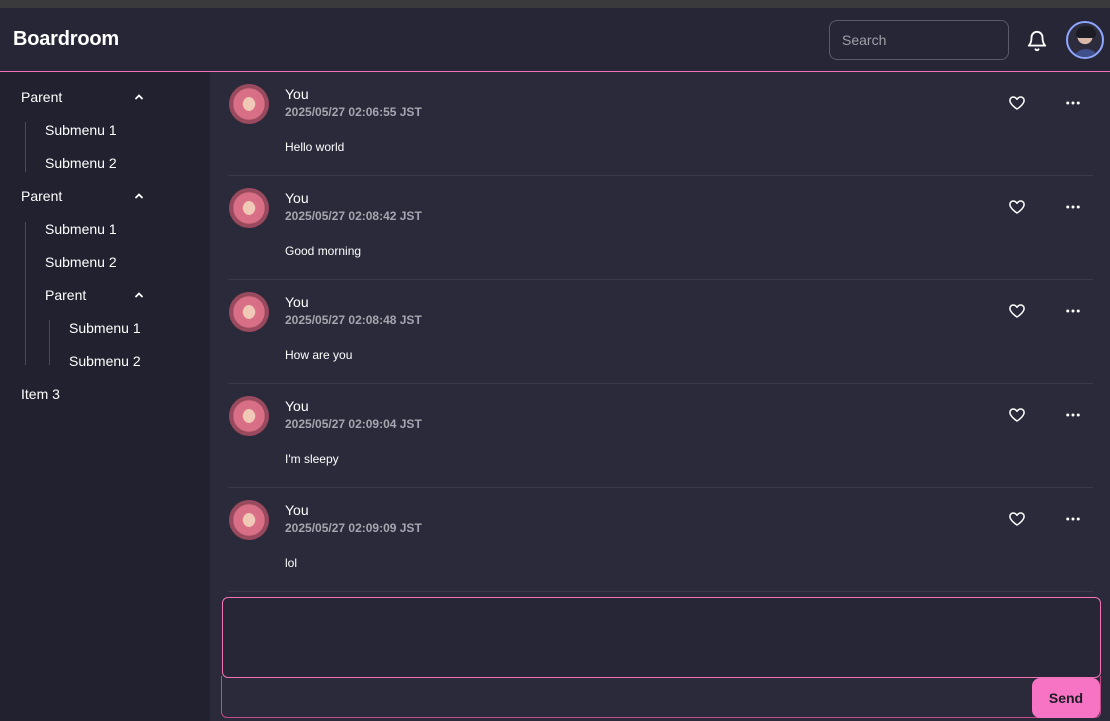 Image resolution: width=1110 pixels, height=721 pixels. Describe the element at coordinates (1066, 698) in the screenshot. I see `send-button: Send` at that location.